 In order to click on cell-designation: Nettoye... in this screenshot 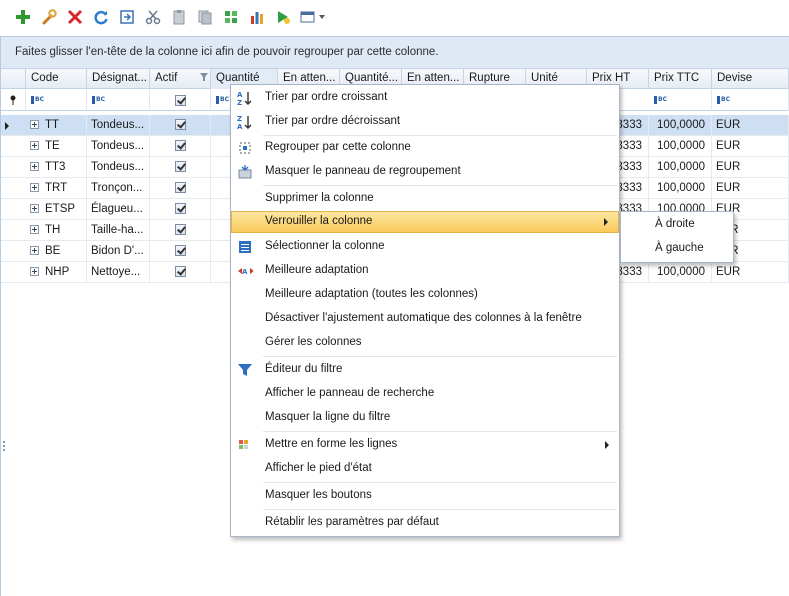, I will do `click(118, 272)`.